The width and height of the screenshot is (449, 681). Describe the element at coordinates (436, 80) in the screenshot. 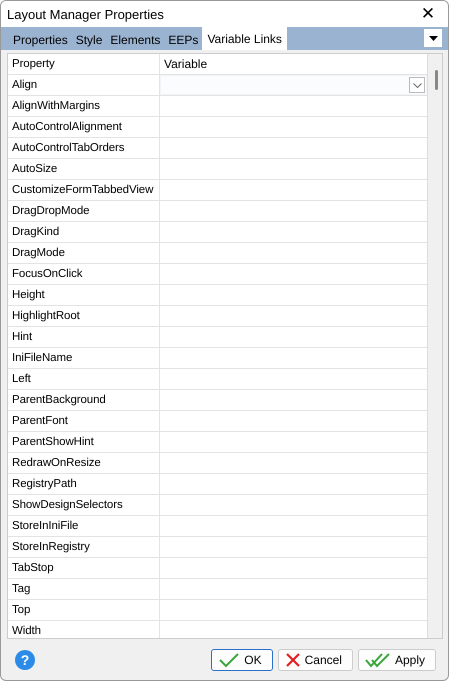

I see `scrollbar-thumb` at that location.